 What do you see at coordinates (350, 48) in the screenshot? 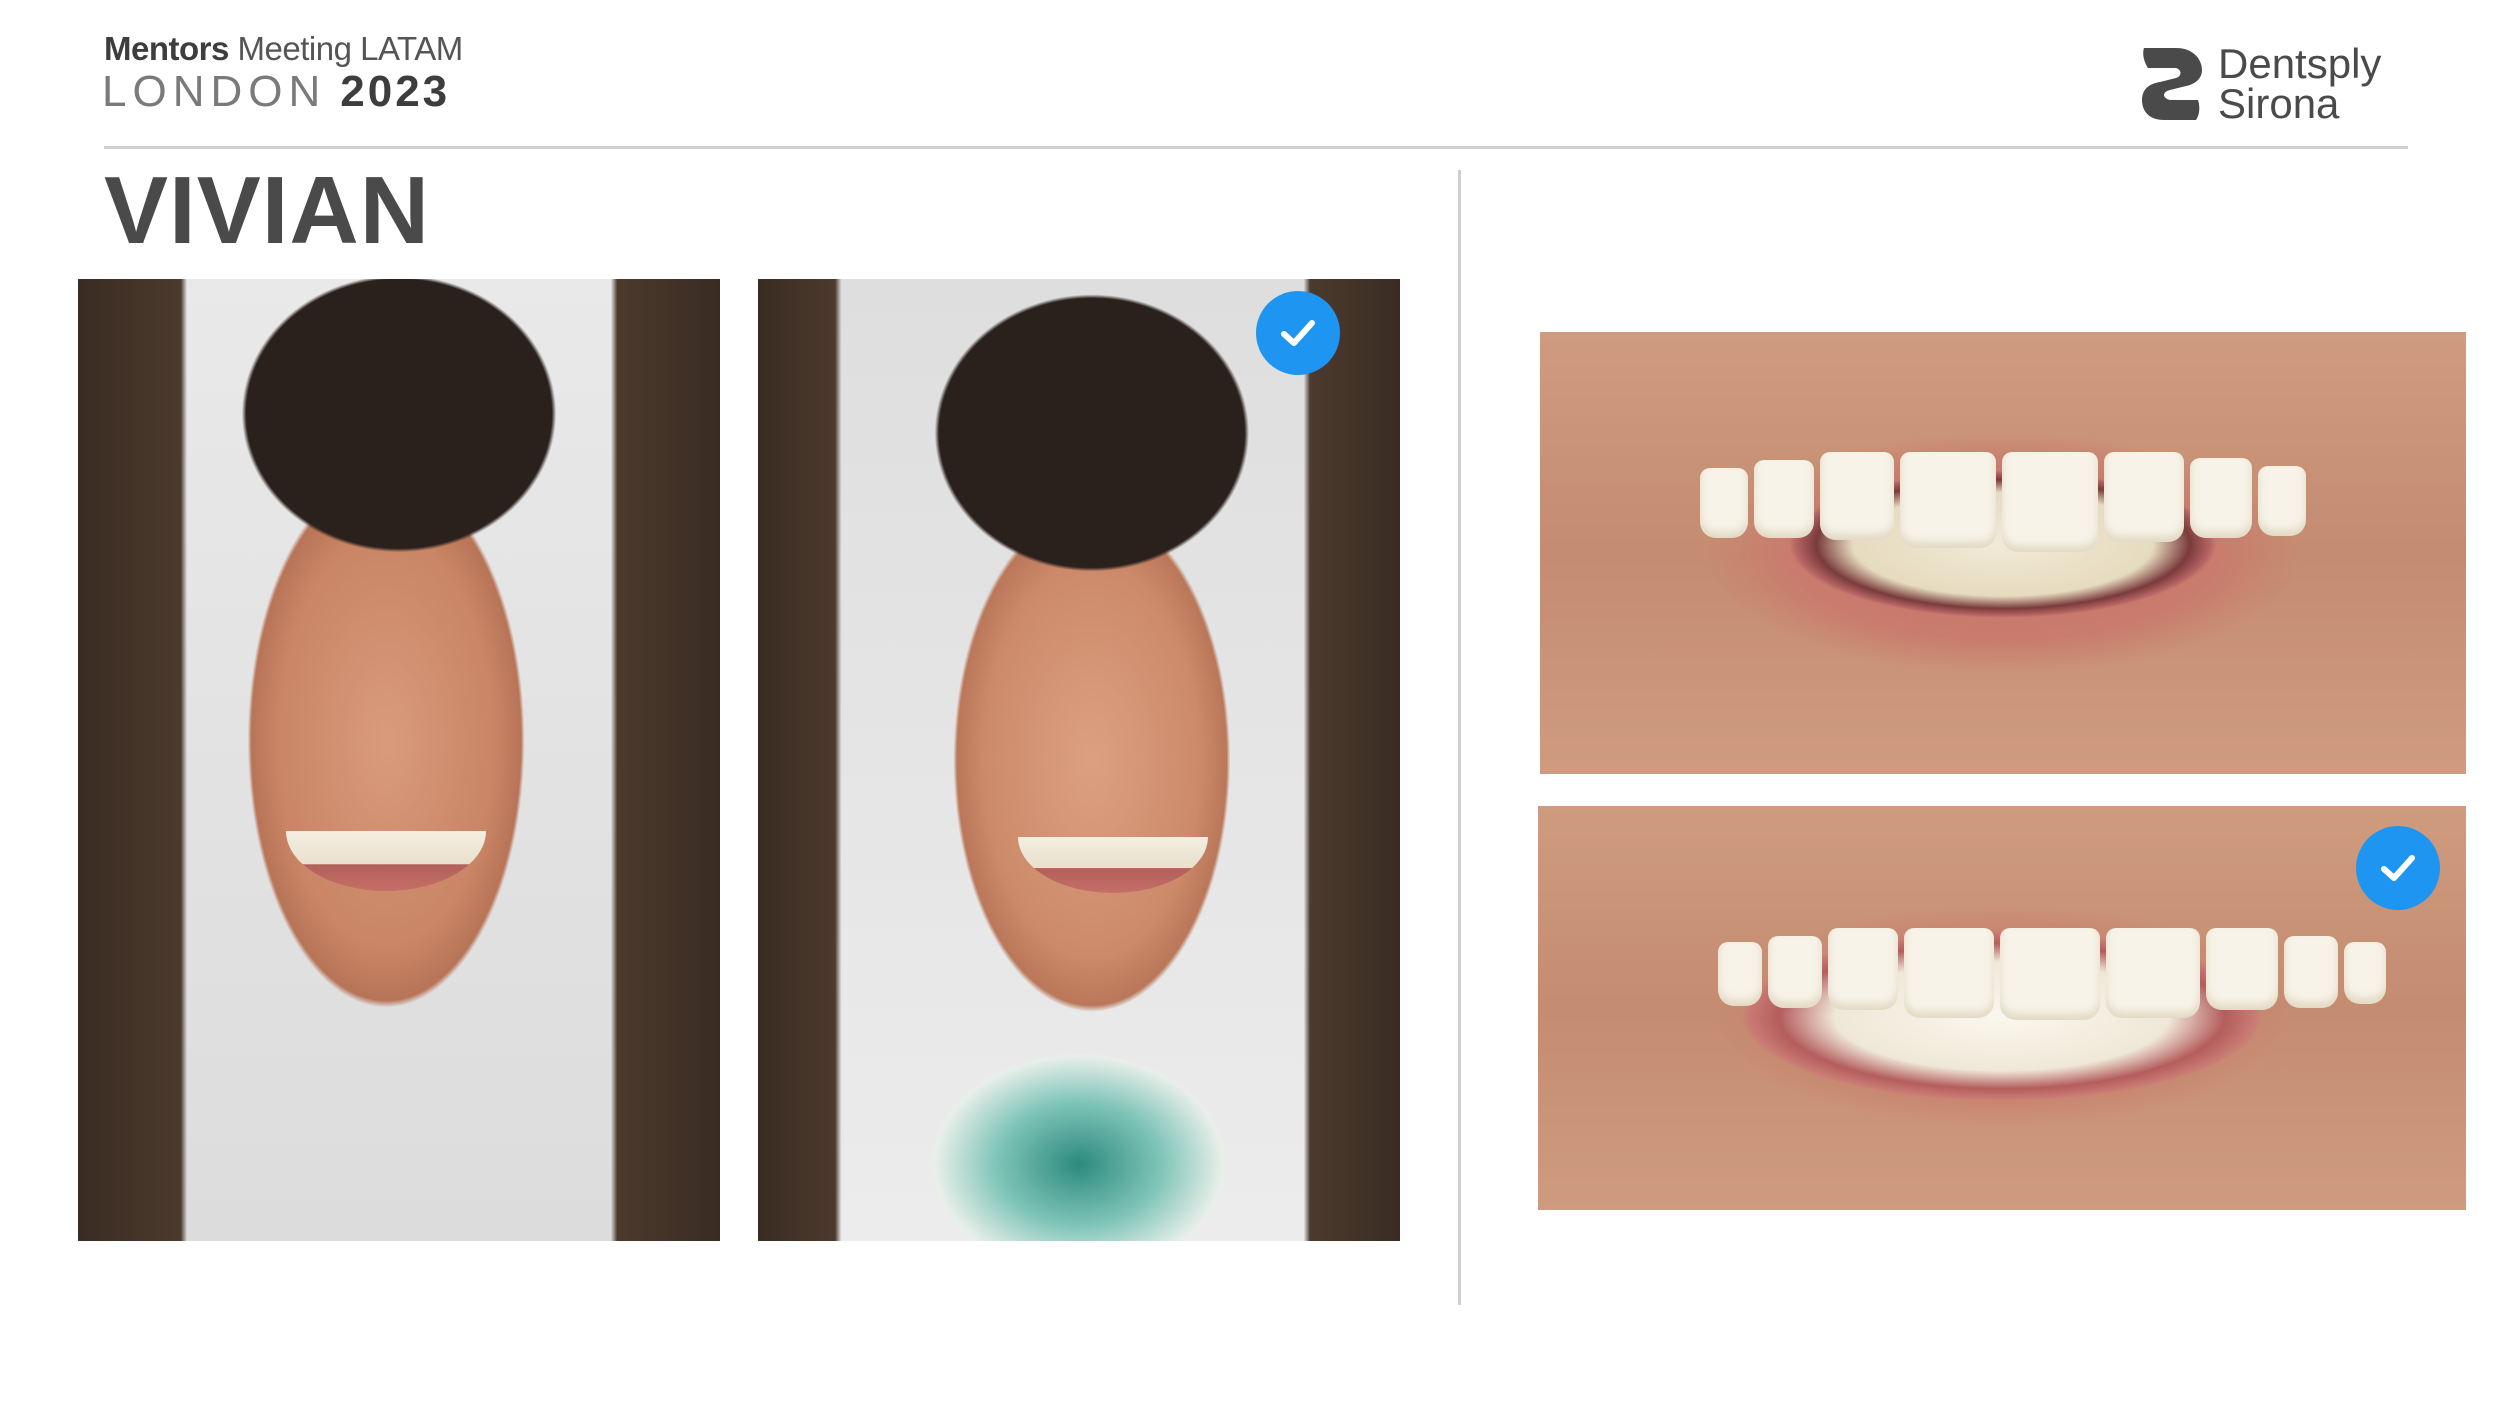
I see `event-title-light: Meeting LATAM` at bounding box center [350, 48].